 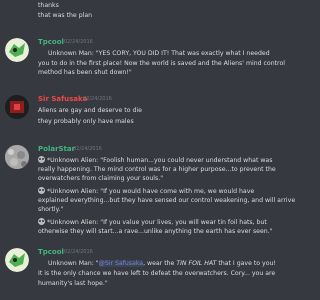 I want to click on message-line: they probably only have males, so click(x=86, y=121).